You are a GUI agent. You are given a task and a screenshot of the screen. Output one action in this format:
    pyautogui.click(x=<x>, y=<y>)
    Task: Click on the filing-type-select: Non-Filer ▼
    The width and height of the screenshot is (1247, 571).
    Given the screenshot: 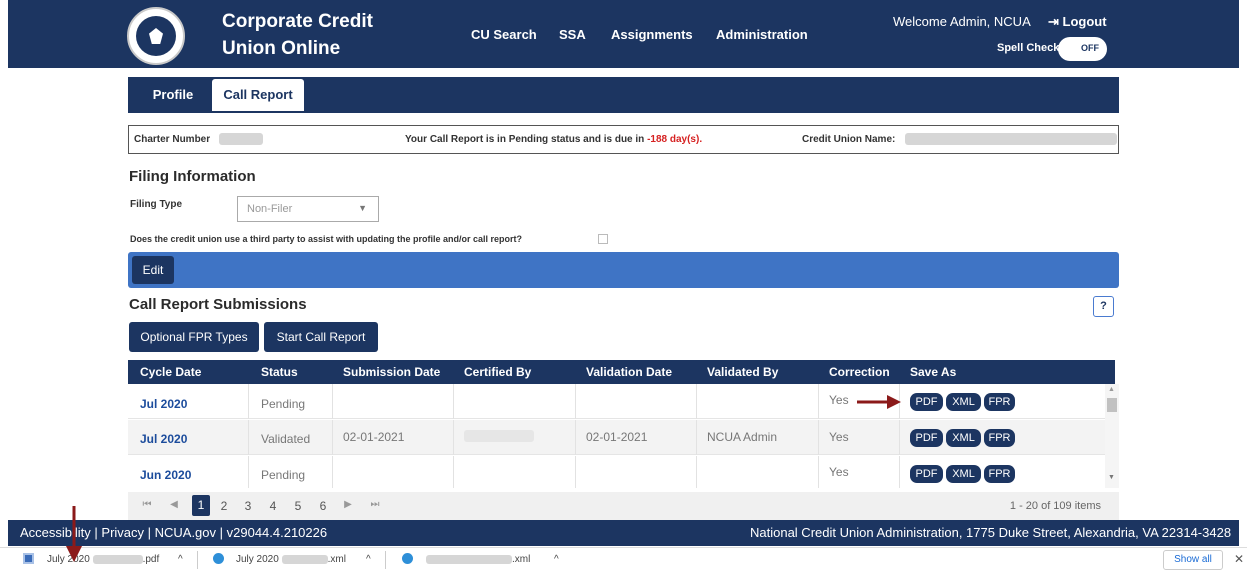 What is the action you would take?
    pyautogui.click(x=308, y=209)
    